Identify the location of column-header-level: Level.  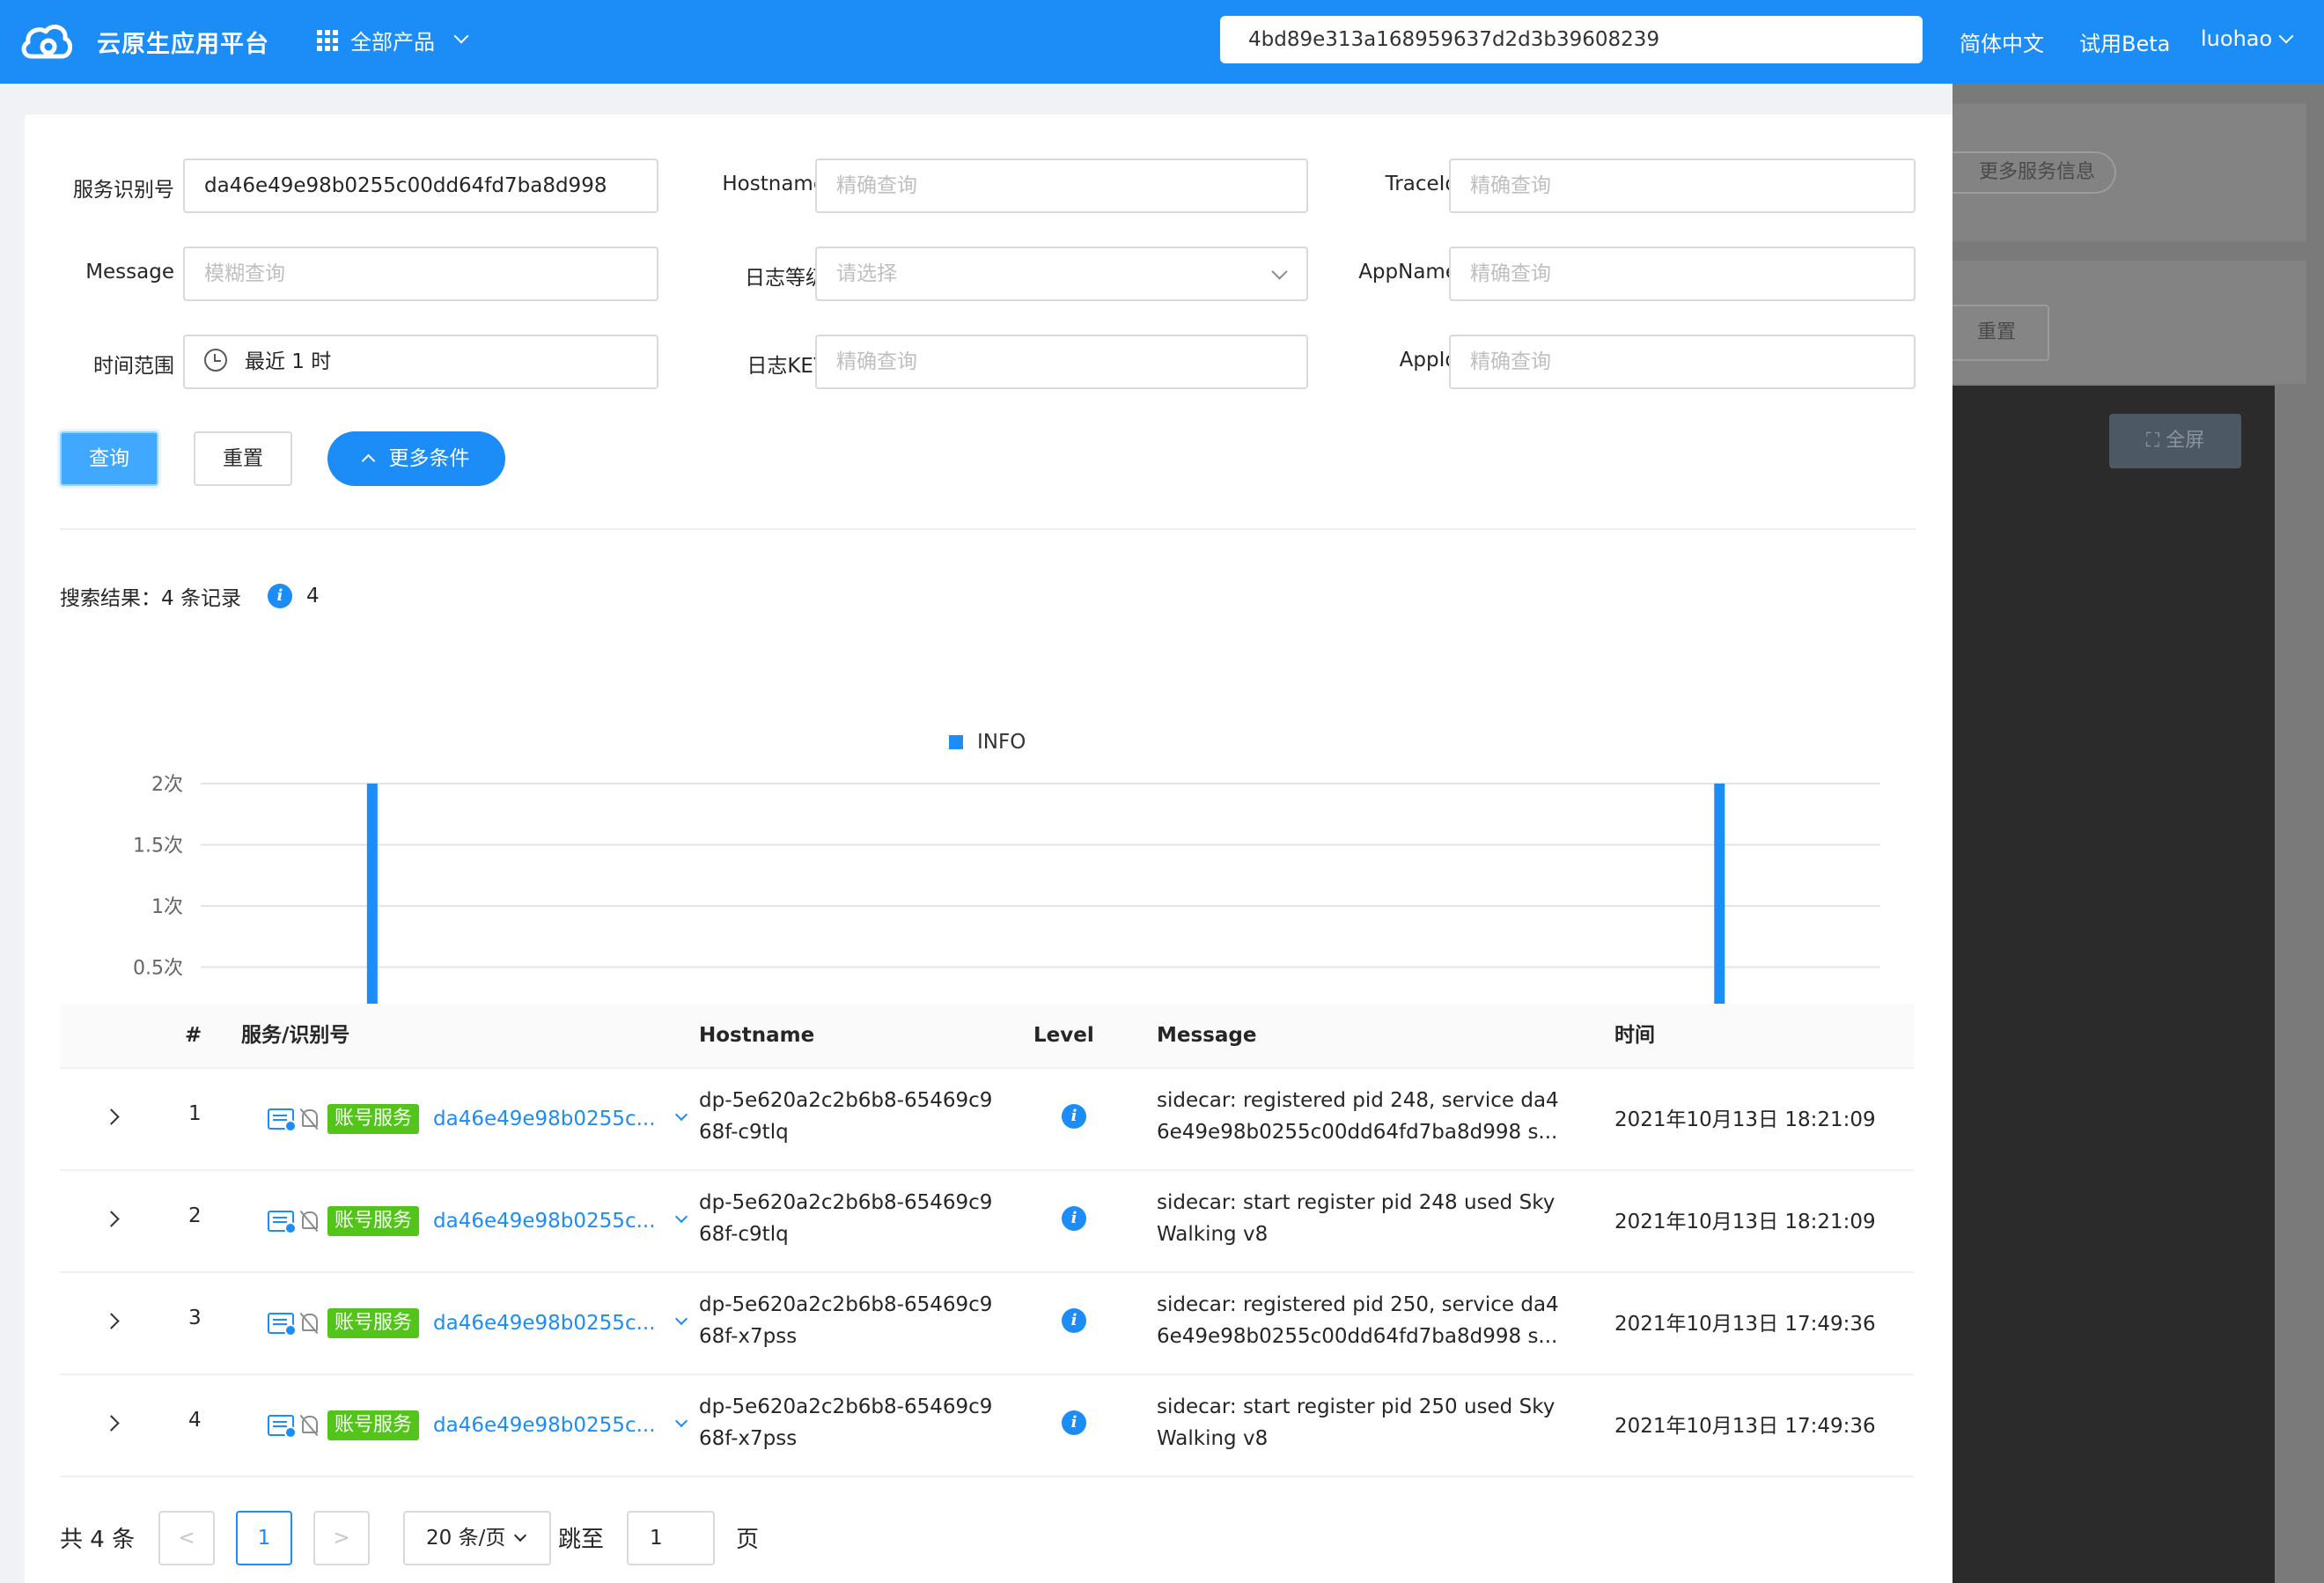
(1063, 1035).